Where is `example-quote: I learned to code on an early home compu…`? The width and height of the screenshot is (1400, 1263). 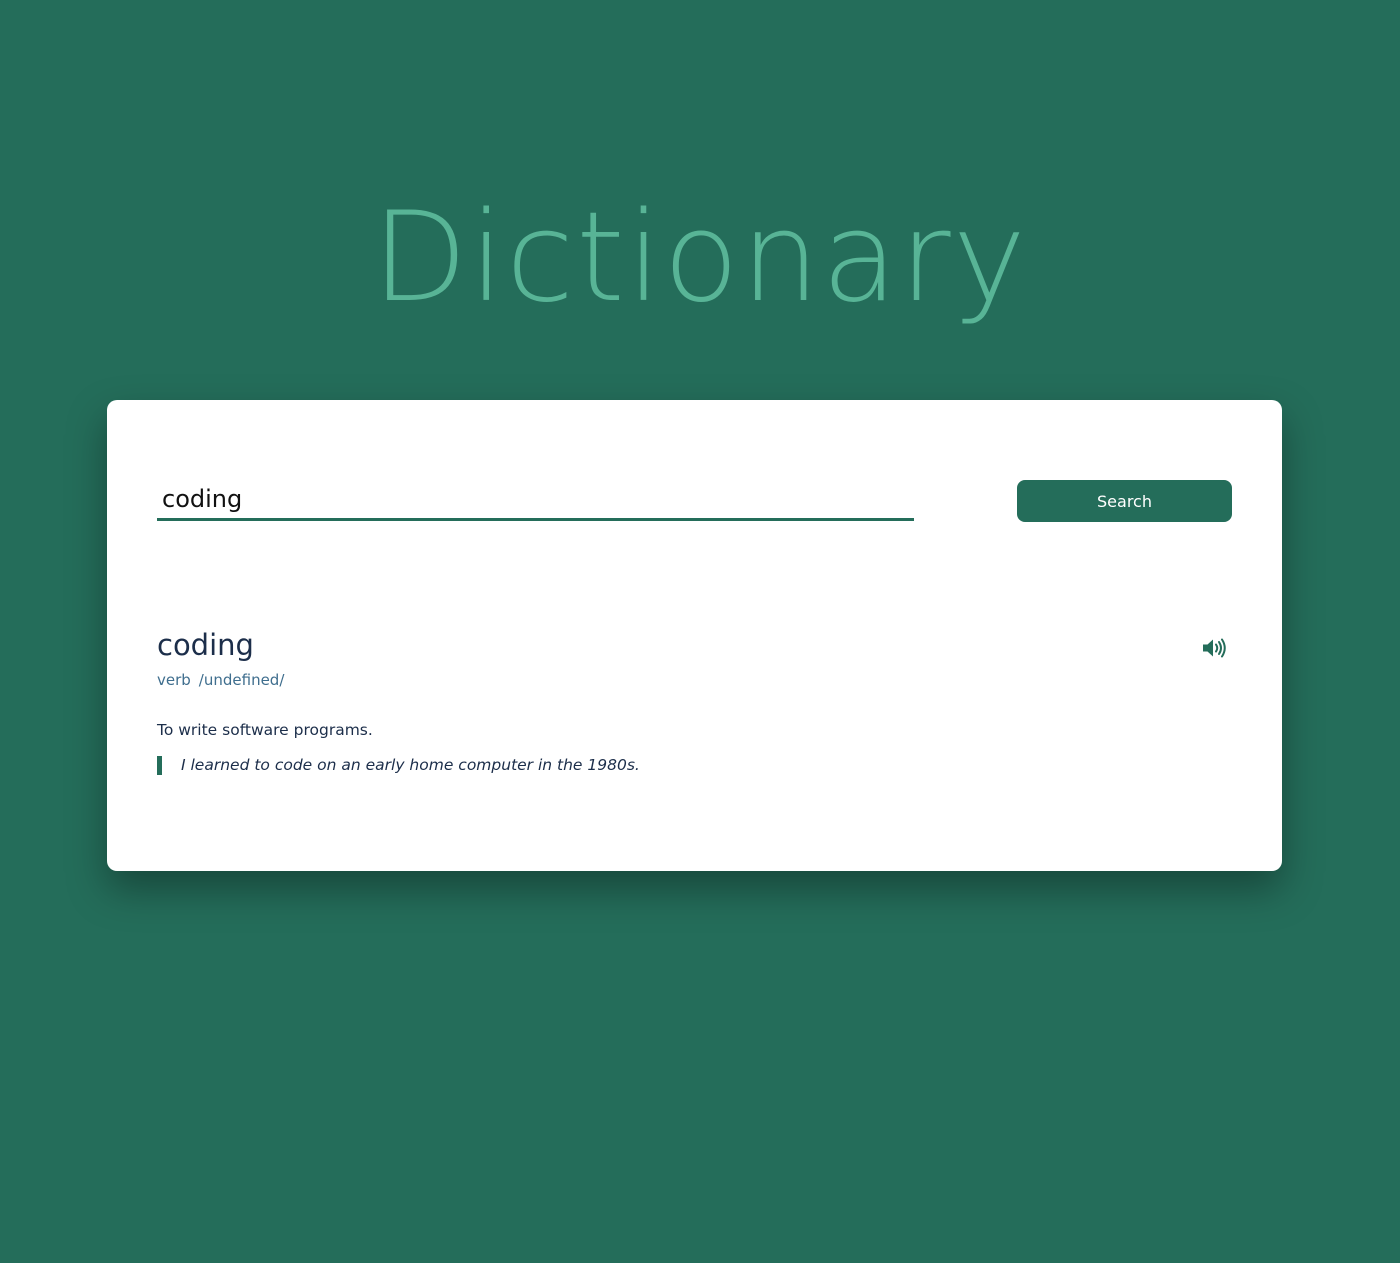
example-quote: I learned to code on an early home compu… is located at coordinates (398, 765).